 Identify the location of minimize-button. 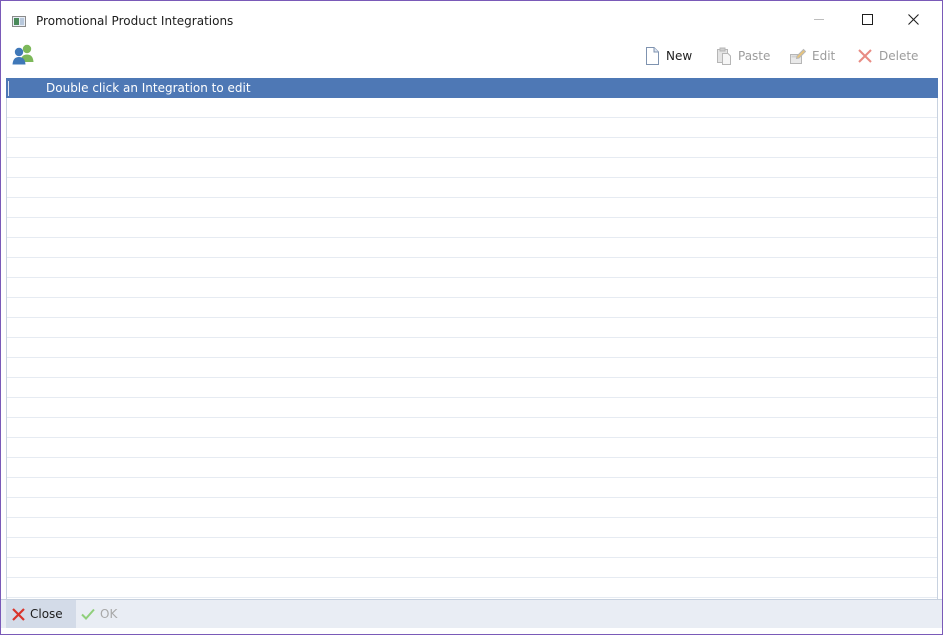
(819, 19).